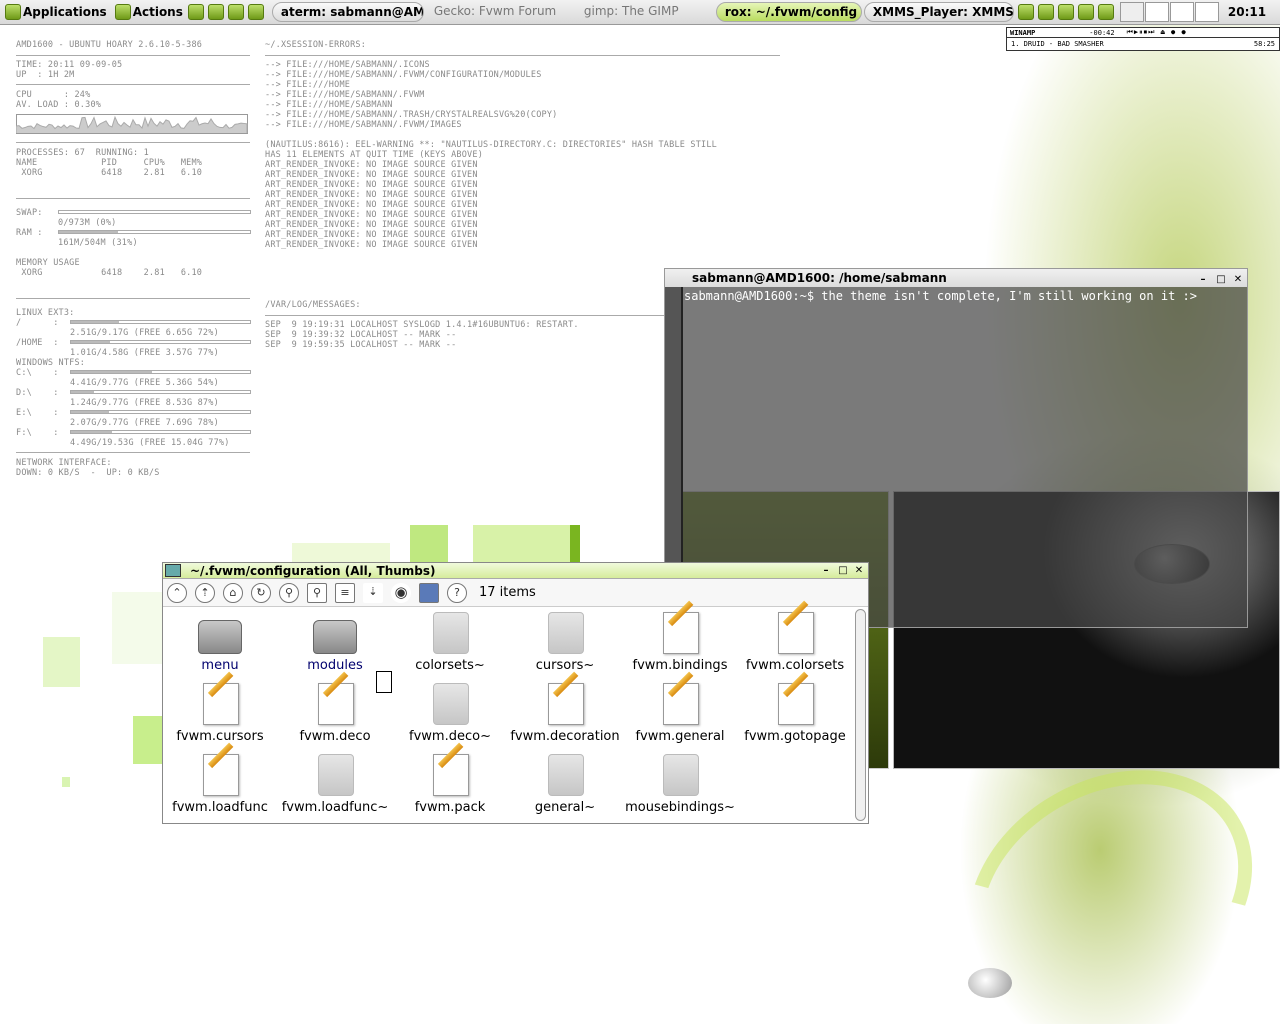 The height and width of the screenshot is (1024, 1280). I want to click on conky-root: / :, so click(37, 323).